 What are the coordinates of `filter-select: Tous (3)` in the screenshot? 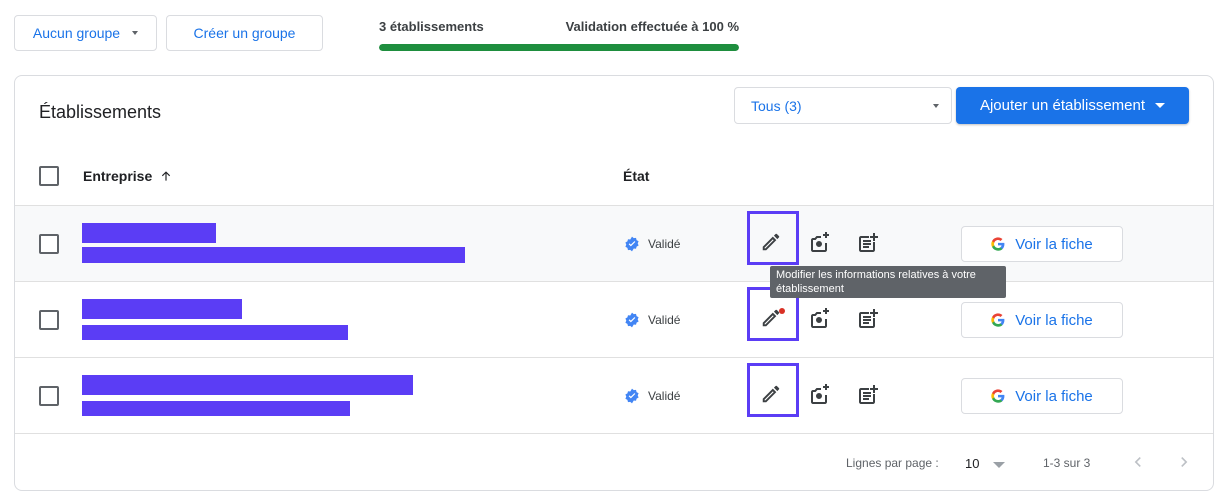 It's located at (843, 105).